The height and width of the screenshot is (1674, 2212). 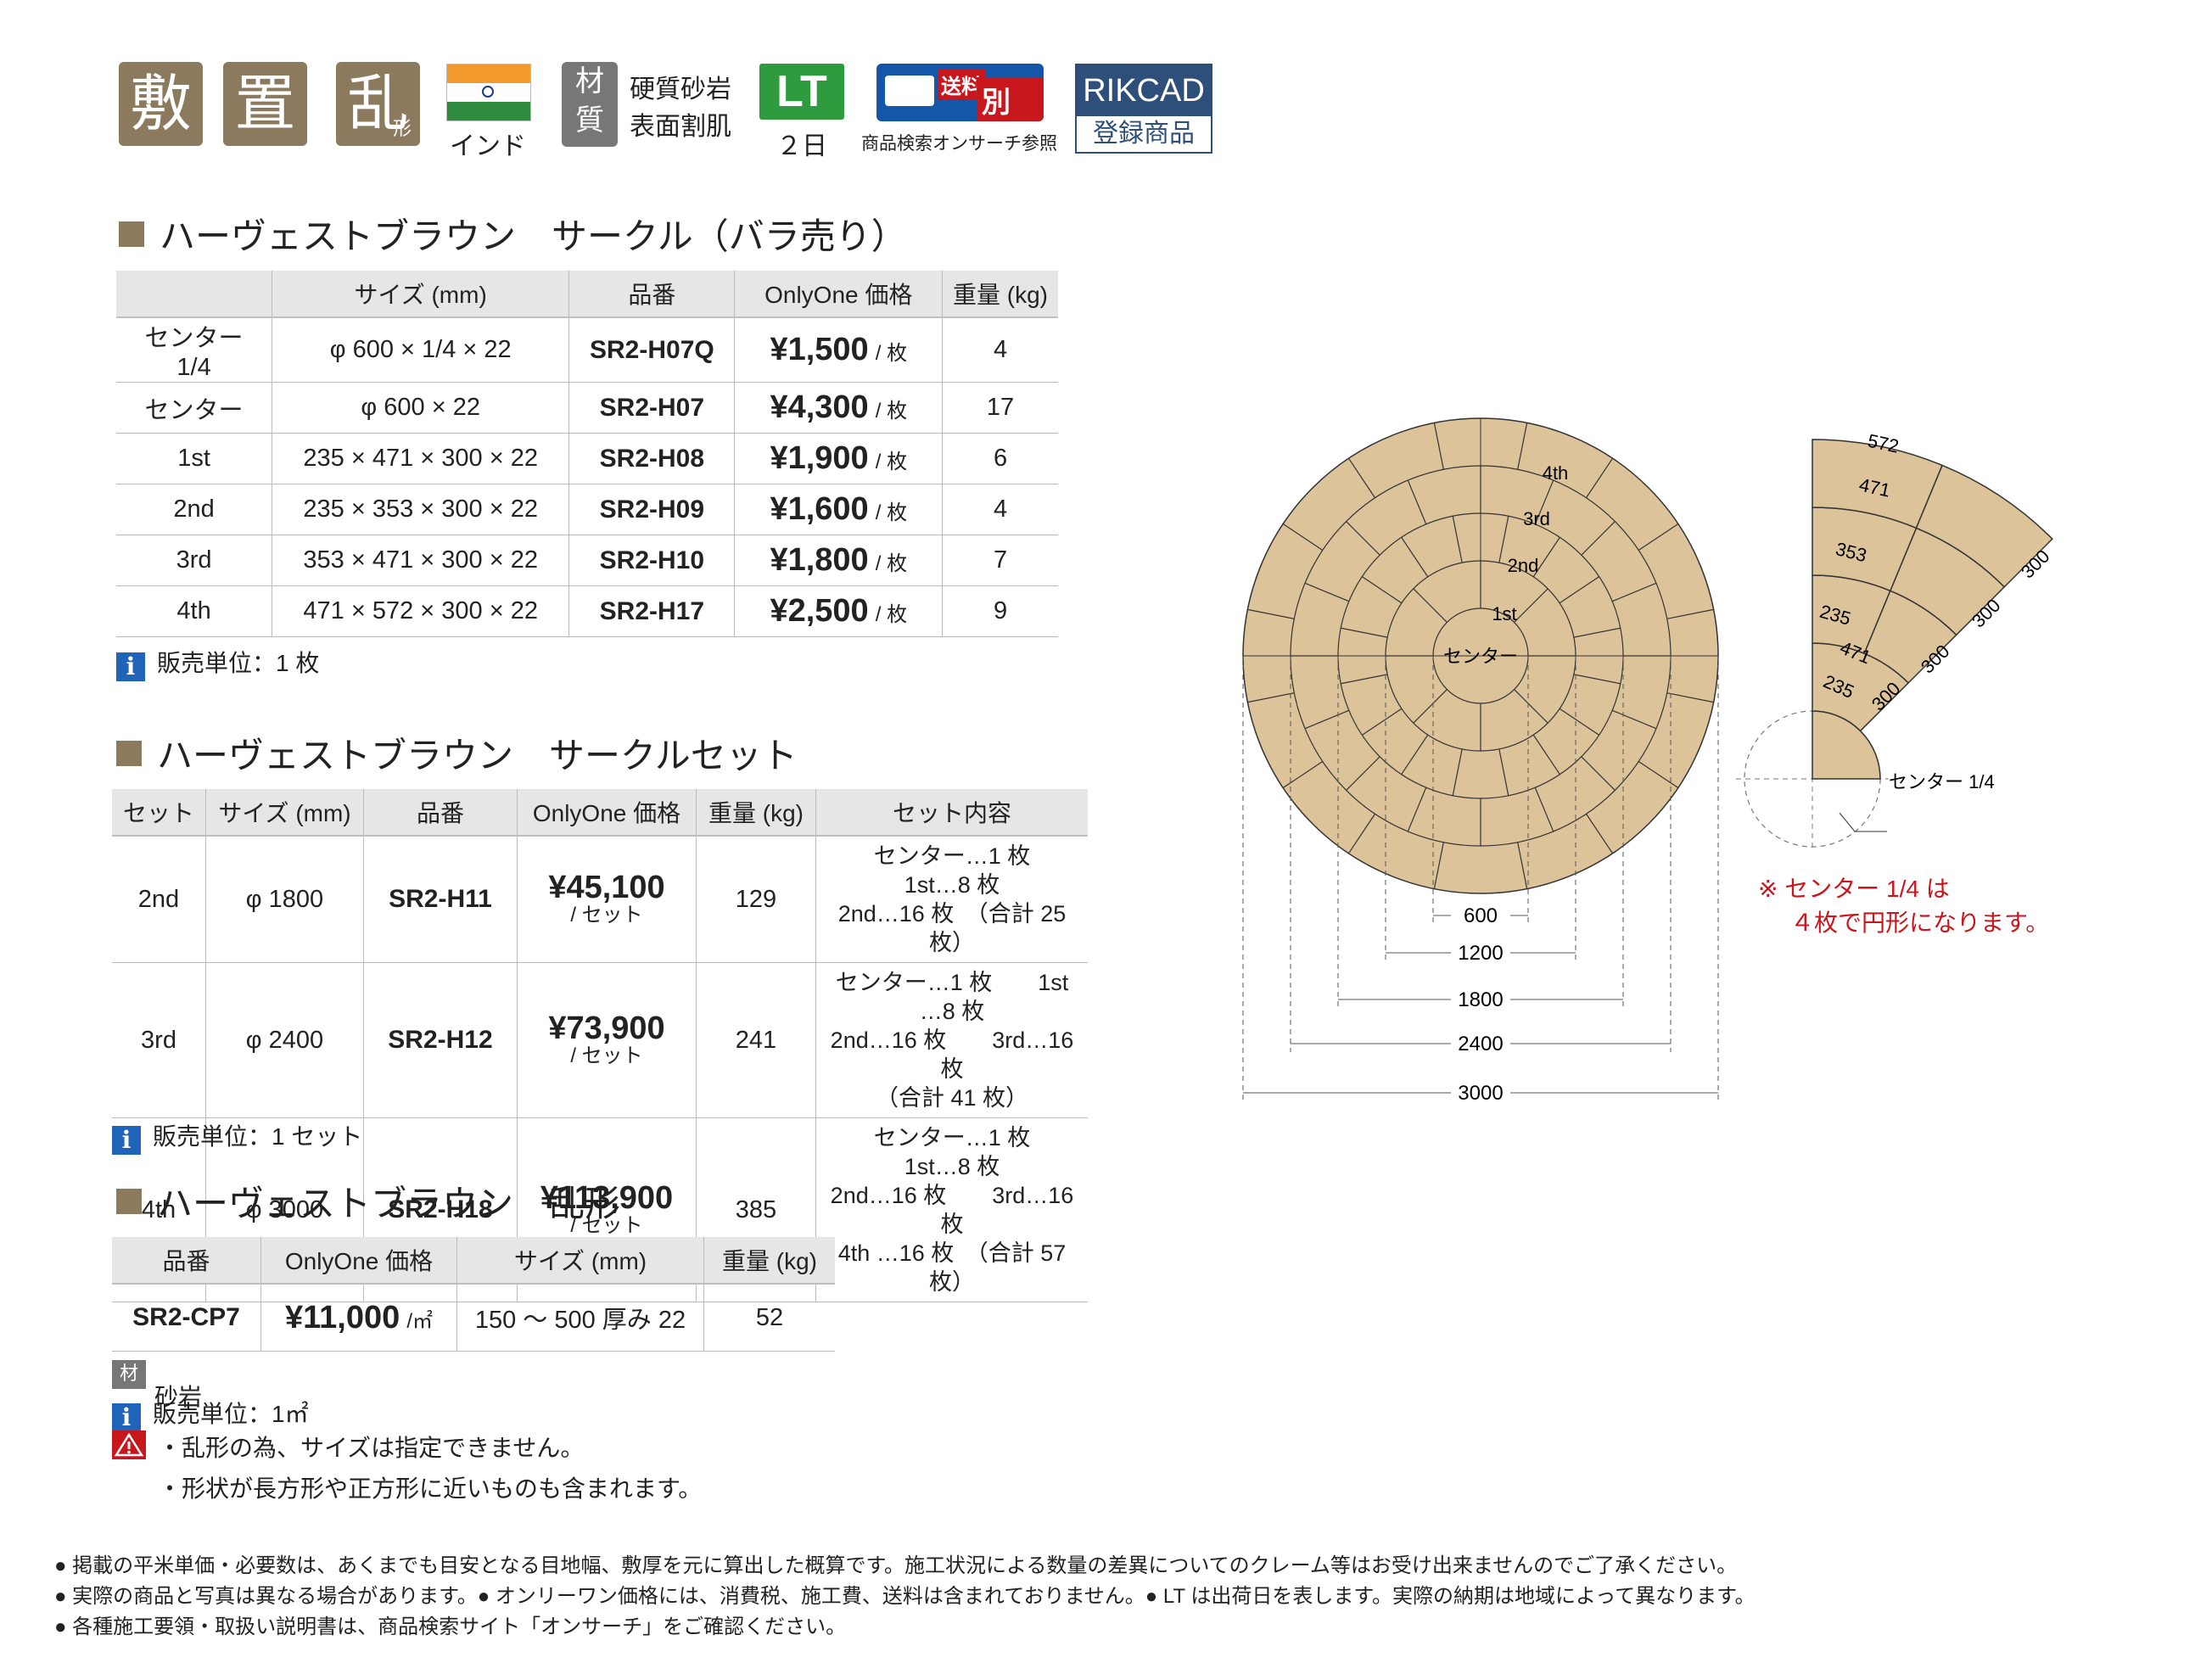 I want to click on piece-size: 235 × 353 × 300 × 22, so click(x=420, y=509).